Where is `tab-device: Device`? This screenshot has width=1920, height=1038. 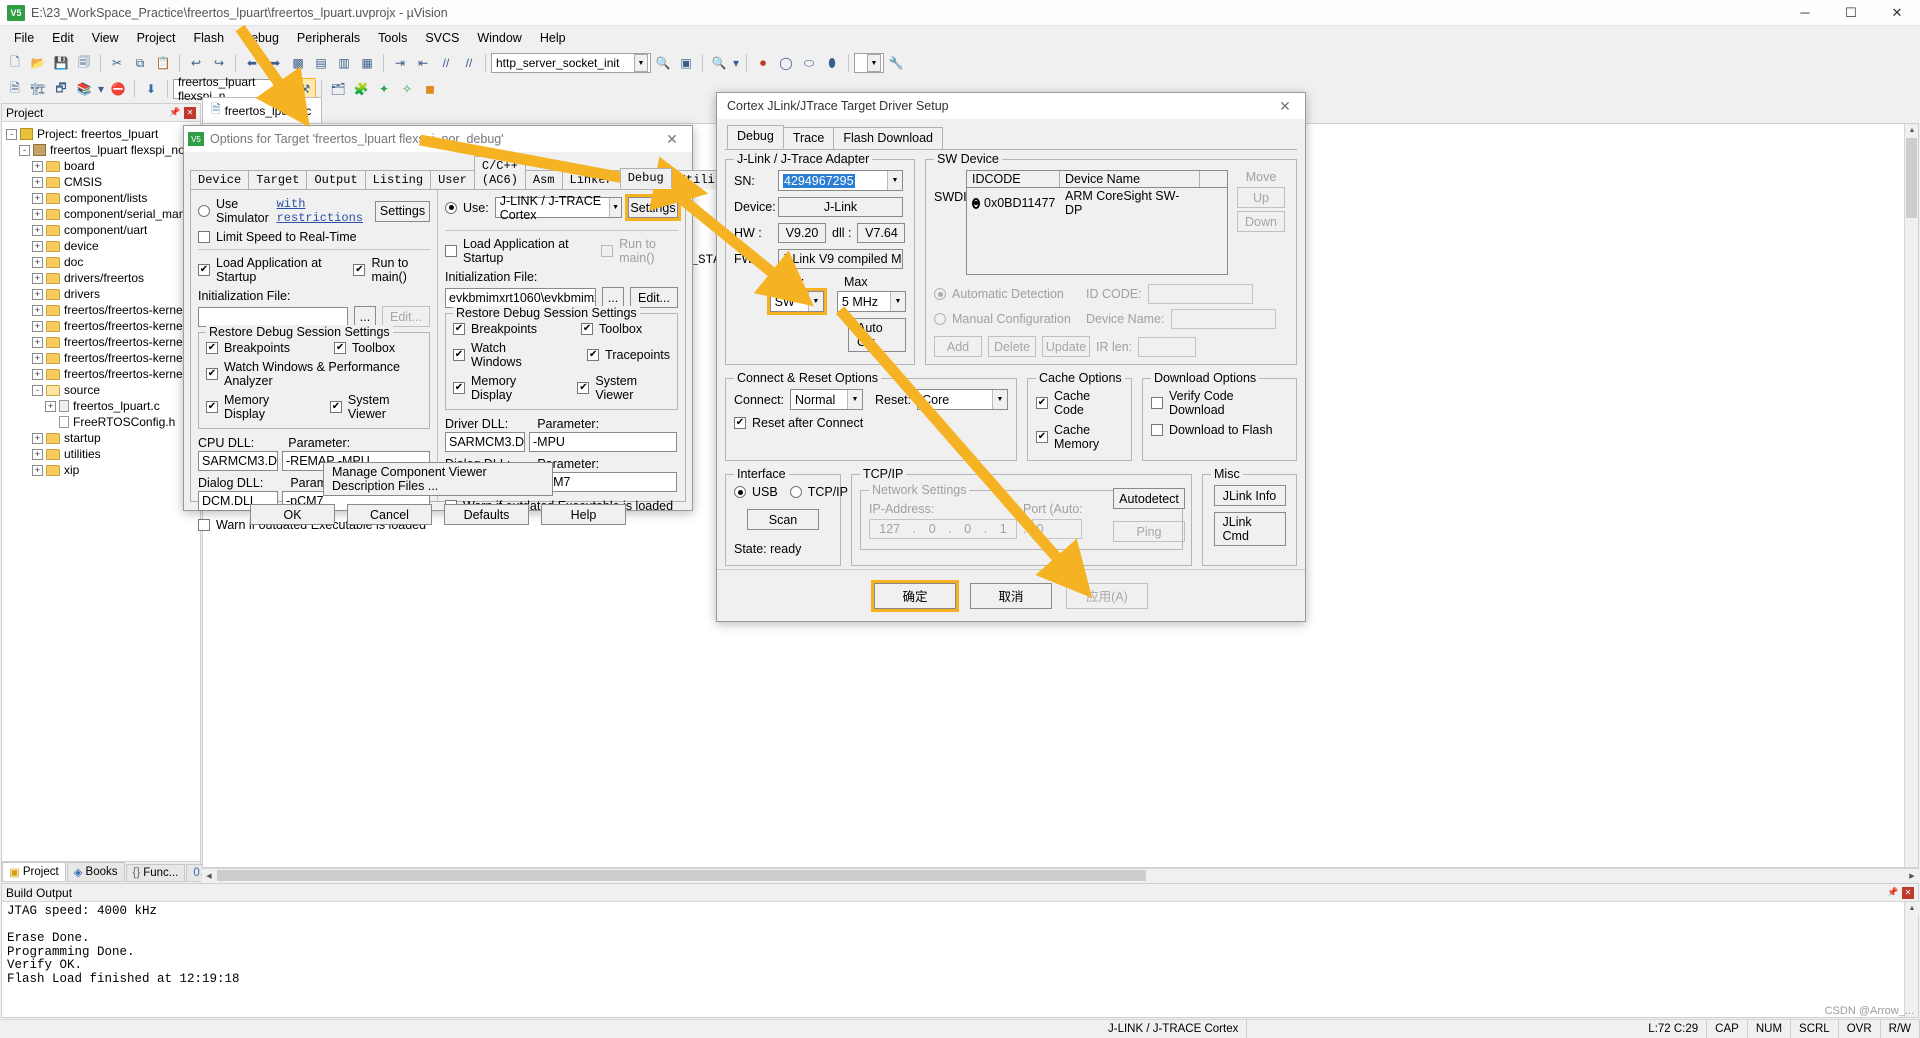
tab-device: Device is located at coordinates (220, 179).